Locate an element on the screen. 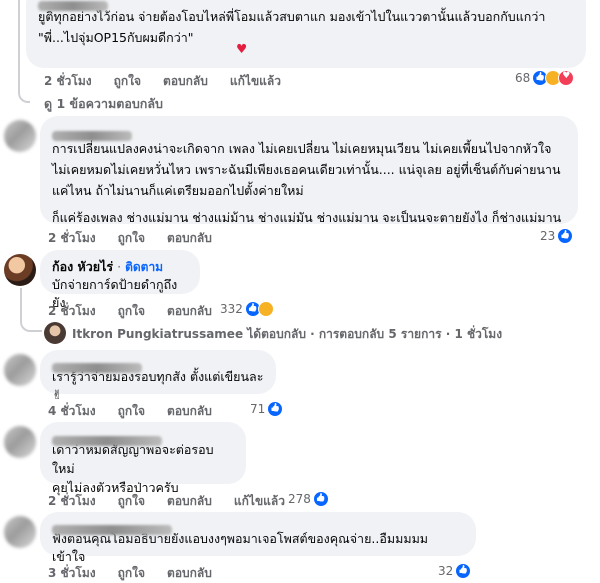  reaction-summary: 23 is located at coordinates (557, 236).